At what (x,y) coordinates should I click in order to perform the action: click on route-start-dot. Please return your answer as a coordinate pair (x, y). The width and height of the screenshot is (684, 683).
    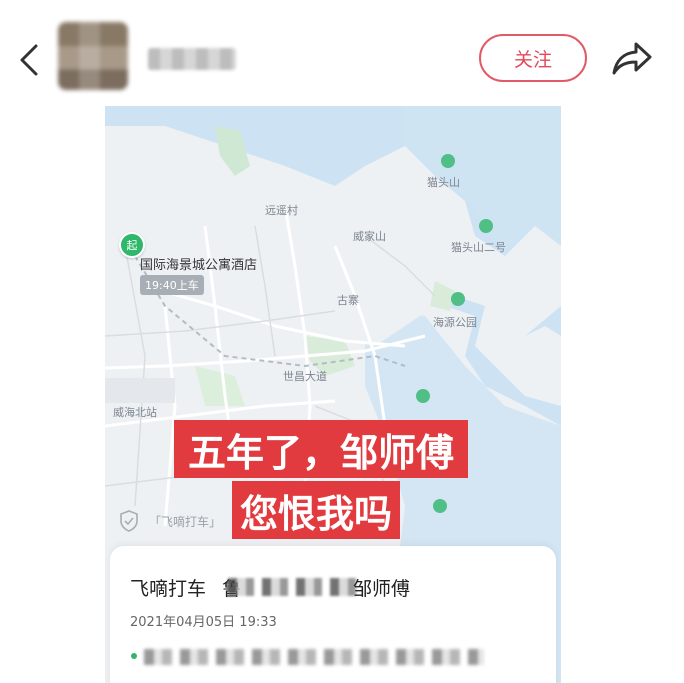
    Looking at the image, I should click on (134, 656).